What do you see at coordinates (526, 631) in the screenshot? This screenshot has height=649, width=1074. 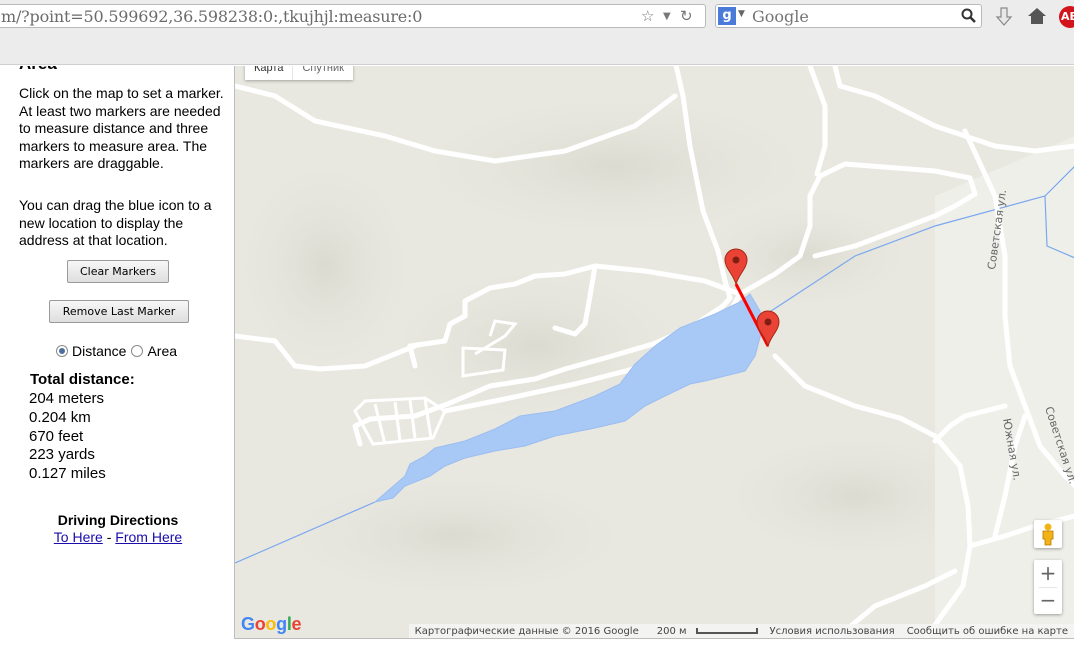 I see `map-data-attribution: Картографические данные © 2016 Google` at bounding box center [526, 631].